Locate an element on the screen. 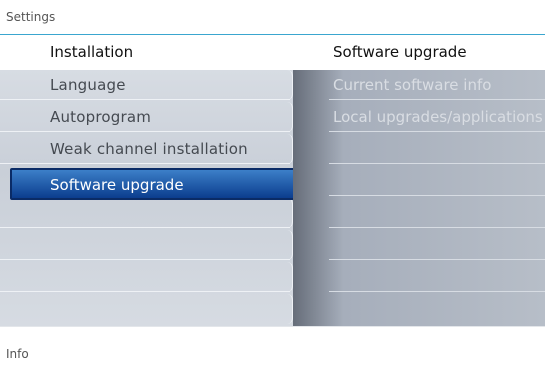 This screenshot has width=545, height=382. menu-item-autoprogram: Autoprogram is located at coordinates (146, 117).